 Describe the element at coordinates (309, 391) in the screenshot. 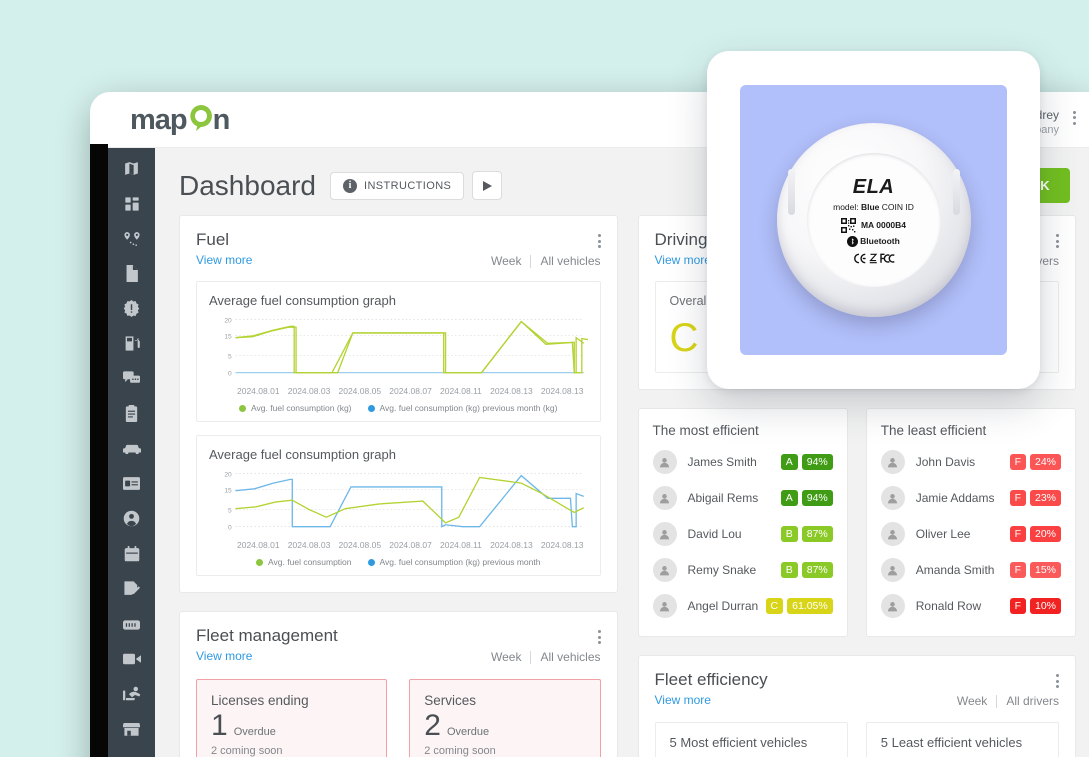

I see `x-tick: 2024.08.03` at that location.